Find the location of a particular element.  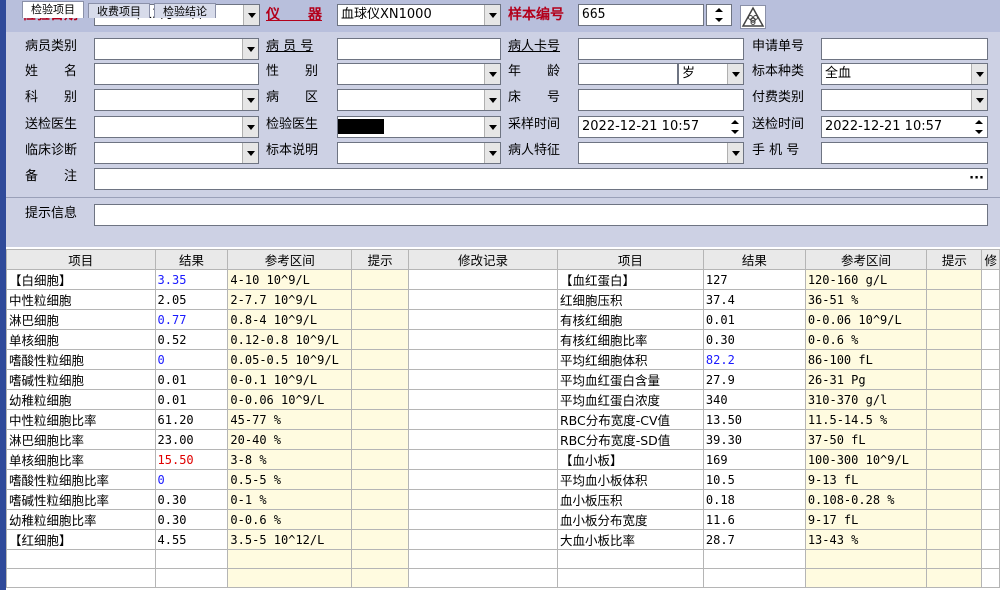

item-cell: 有核红细胞 is located at coordinates (630, 319).